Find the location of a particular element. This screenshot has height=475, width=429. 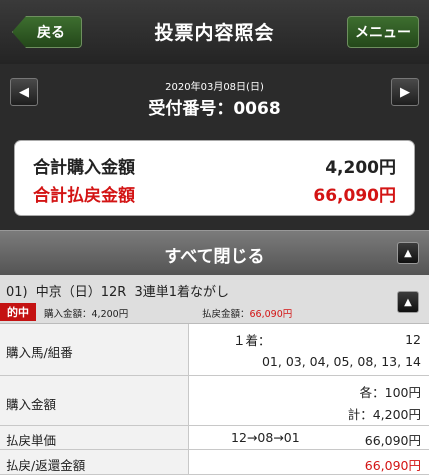

summary-card: 合計購入金額 4,200円 合計払戻金額 66,090円 is located at coordinates (214, 178).